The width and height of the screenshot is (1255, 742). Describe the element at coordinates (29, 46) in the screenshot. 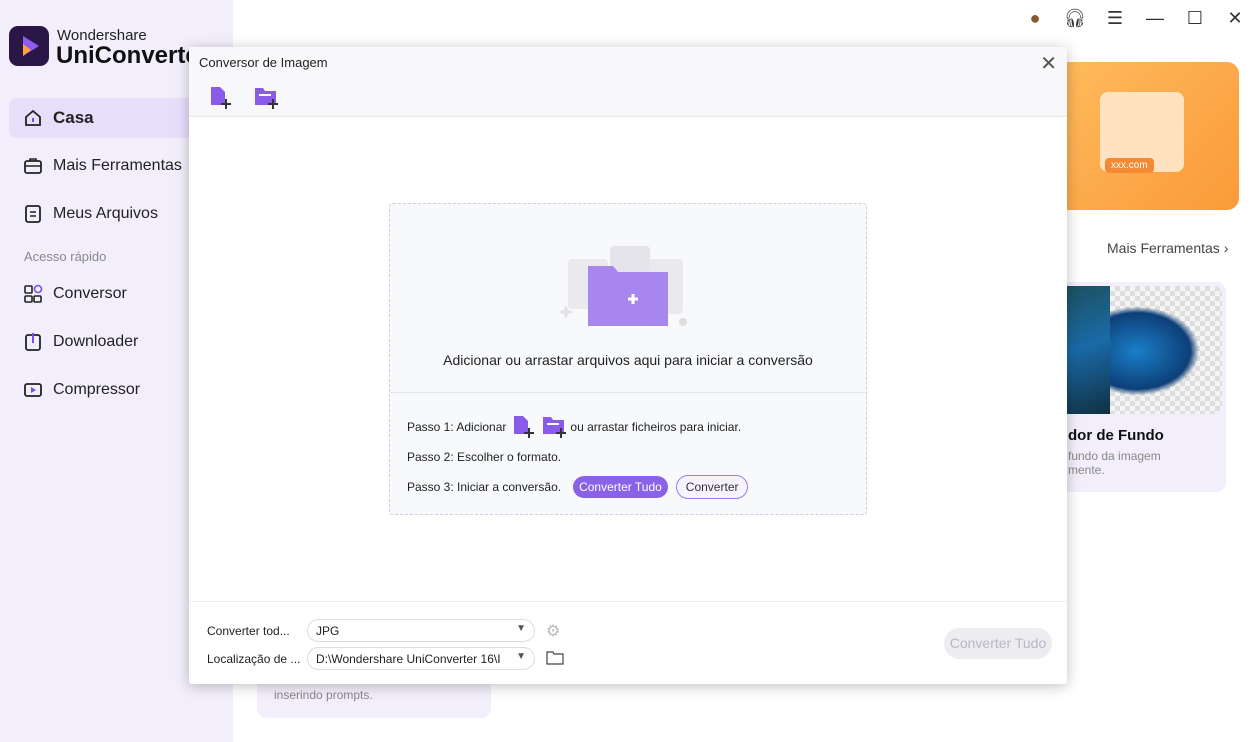

I see `app-logo` at that location.